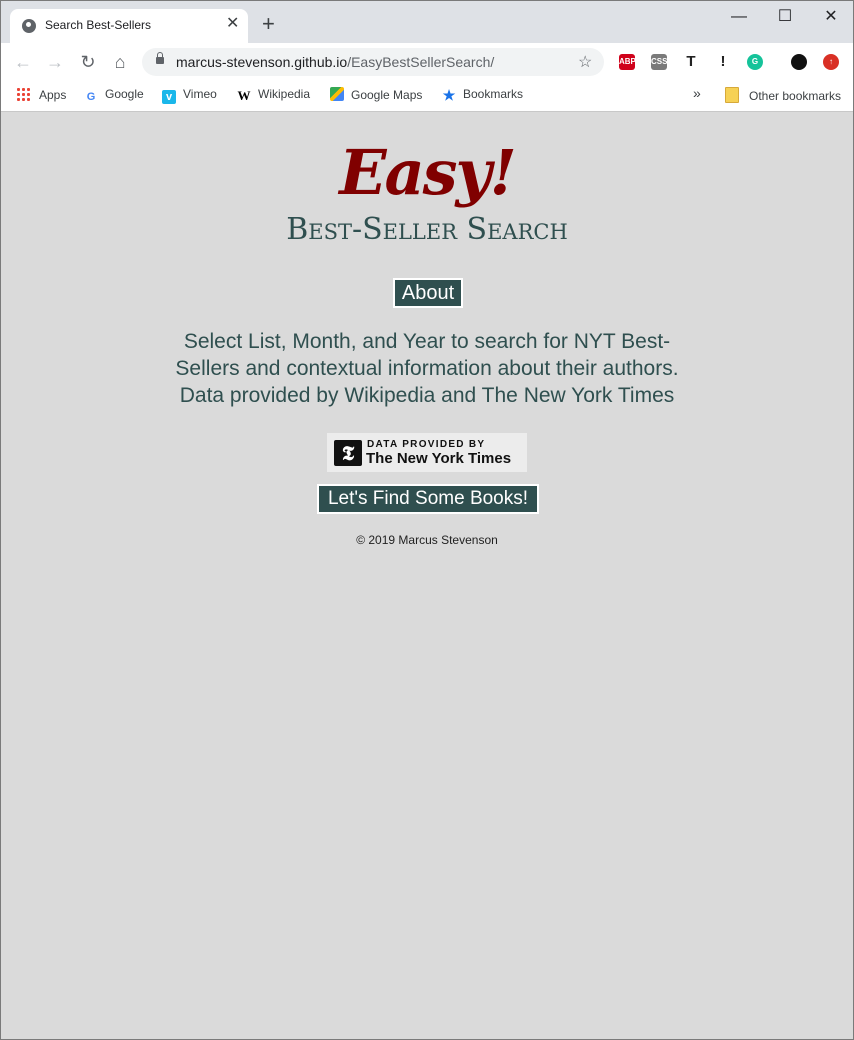 The image size is (854, 1040). What do you see at coordinates (29, 26) in the screenshot?
I see `globe-icon` at bounding box center [29, 26].